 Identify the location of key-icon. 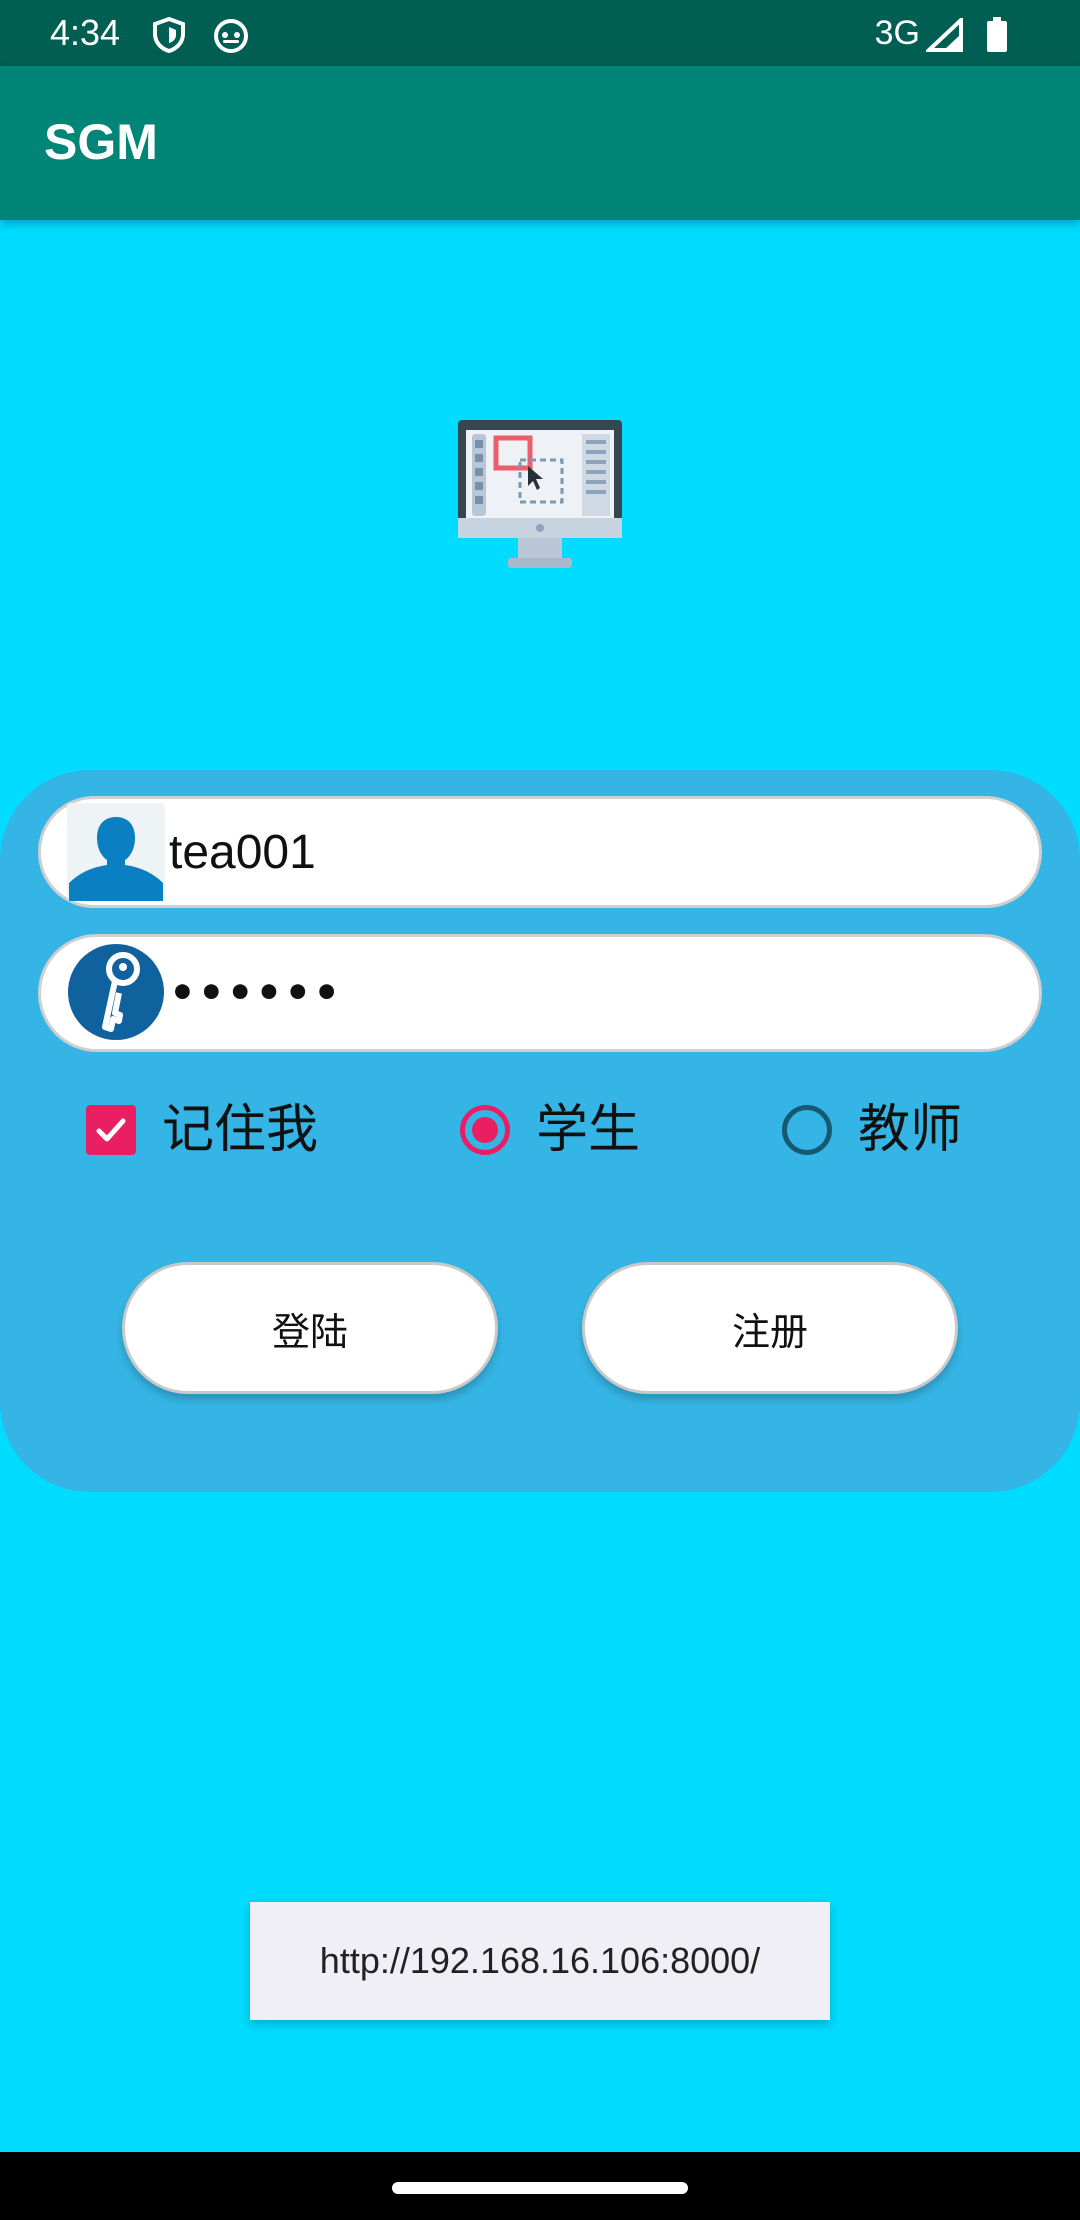
(116, 992).